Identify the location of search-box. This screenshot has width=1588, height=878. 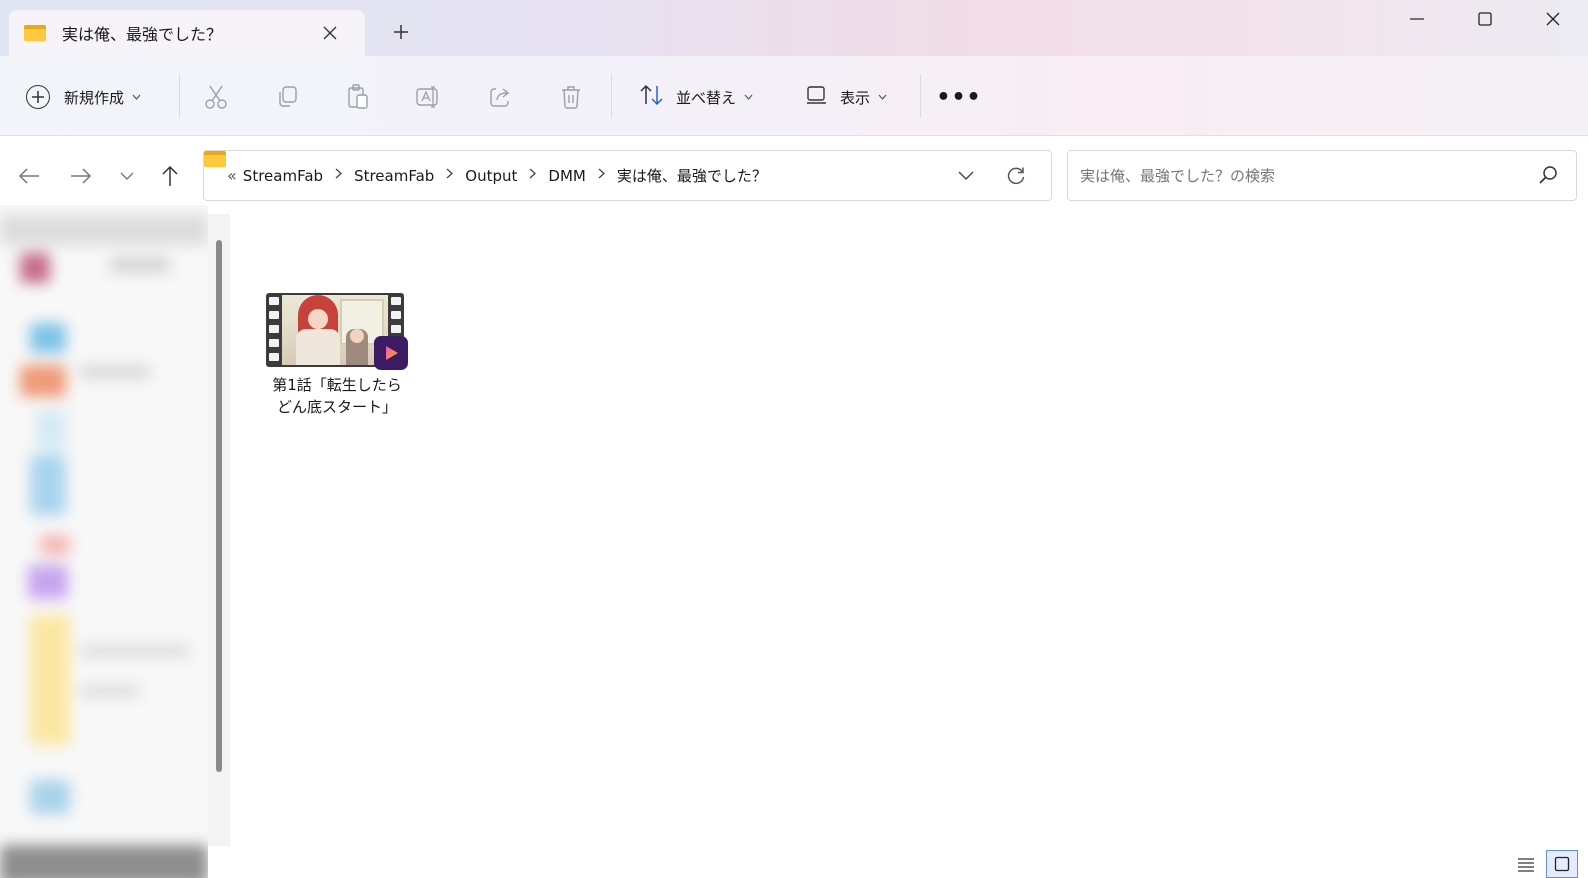
(1322, 175).